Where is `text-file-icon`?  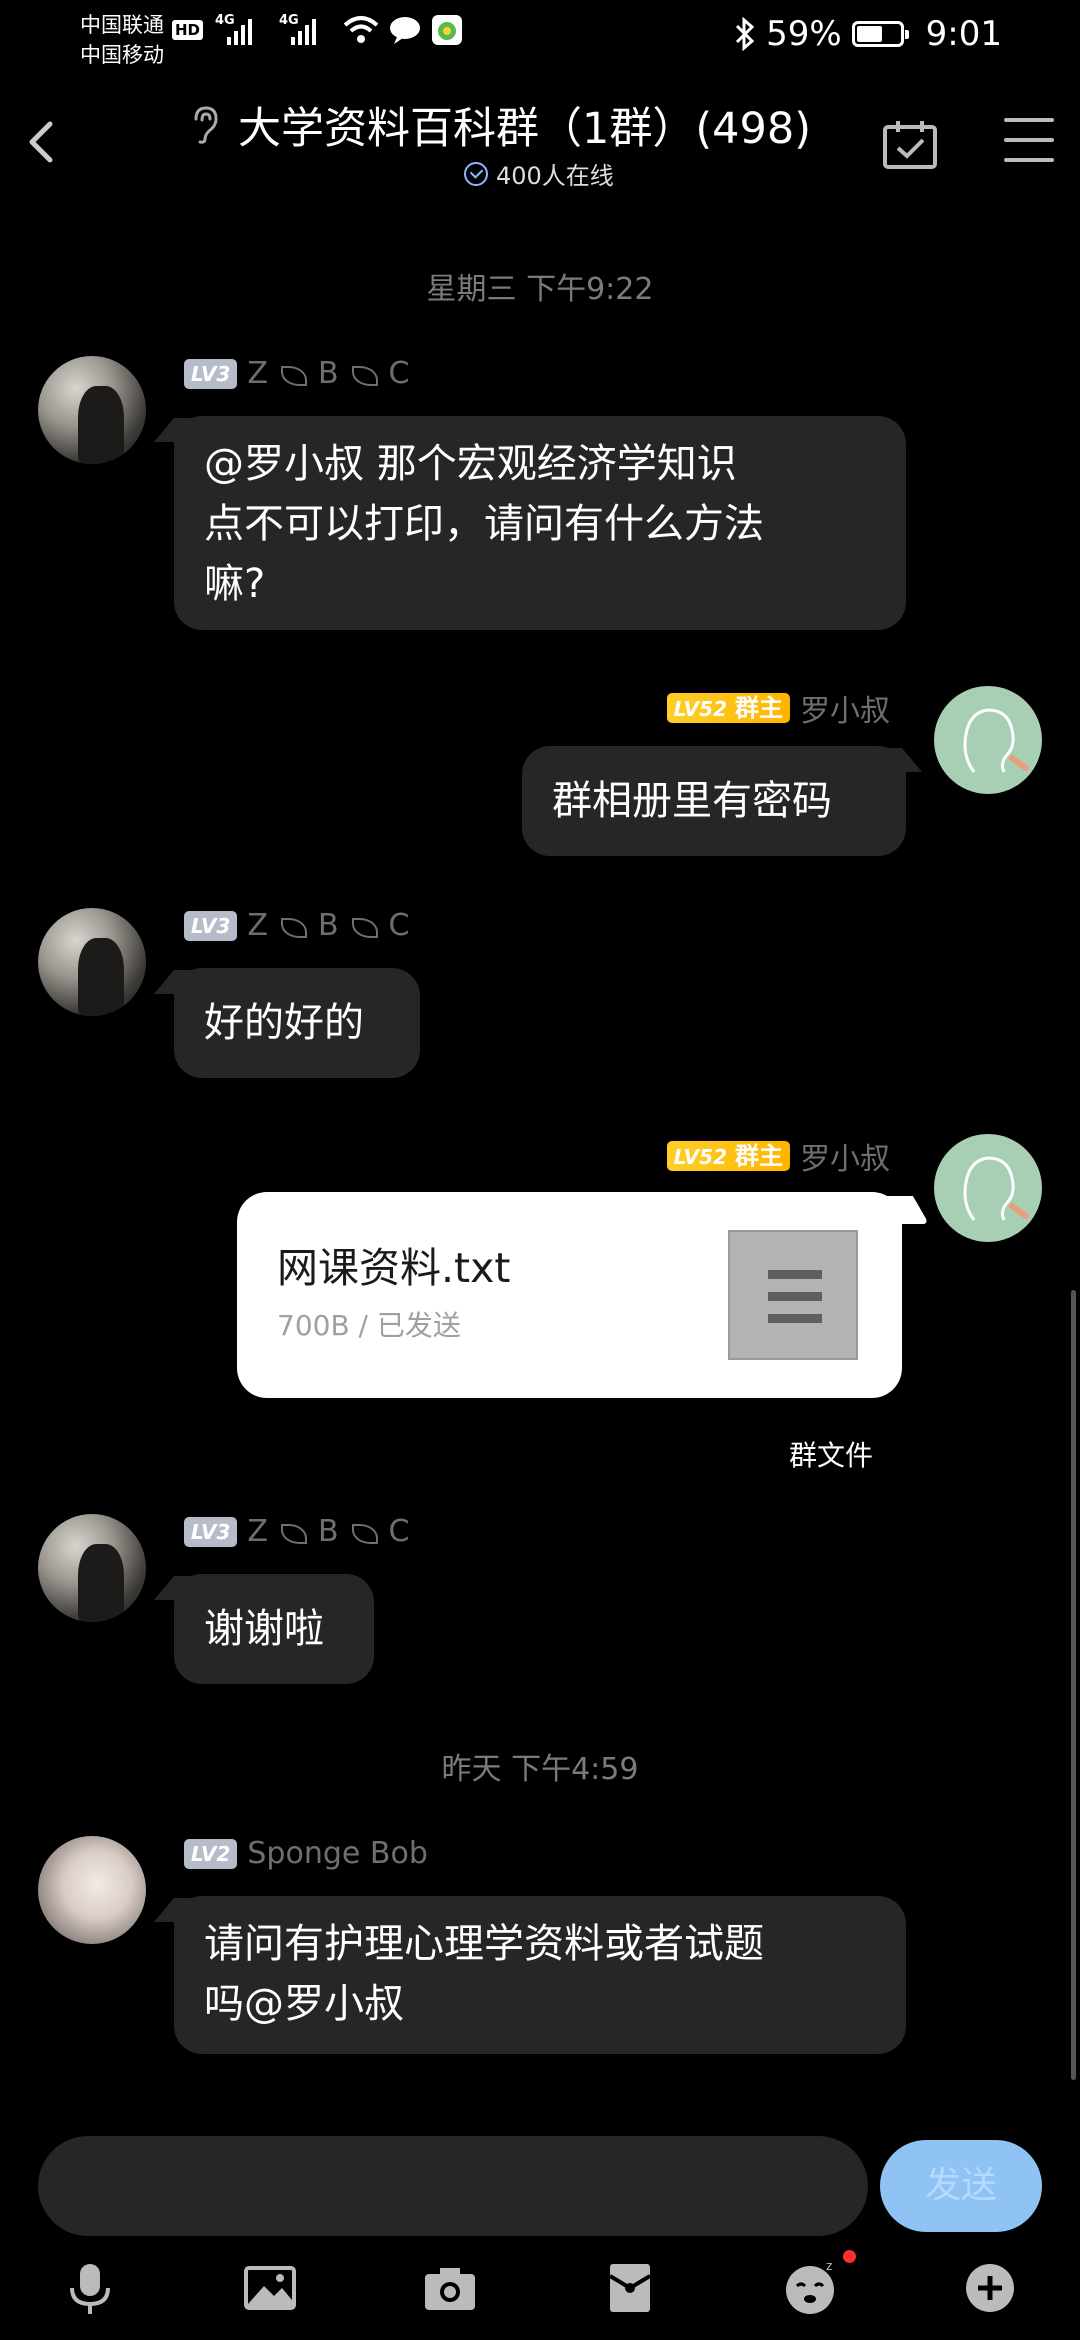
text-file-icon is located at coordinates (793, 1295).